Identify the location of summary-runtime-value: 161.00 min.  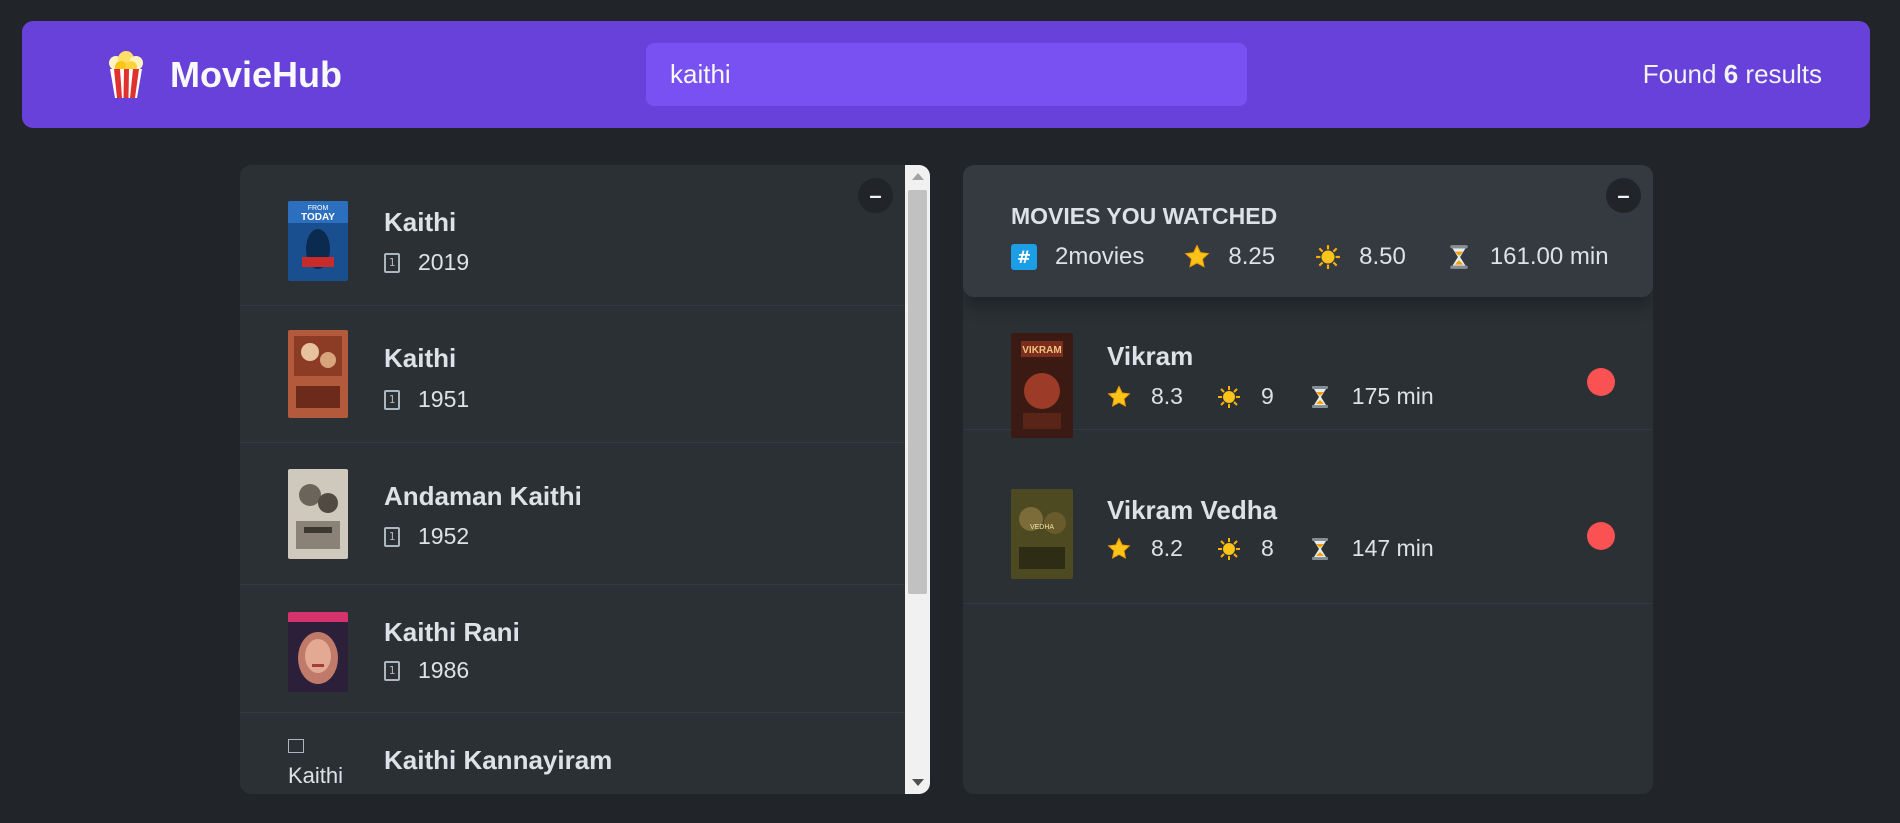
(1549, 256).